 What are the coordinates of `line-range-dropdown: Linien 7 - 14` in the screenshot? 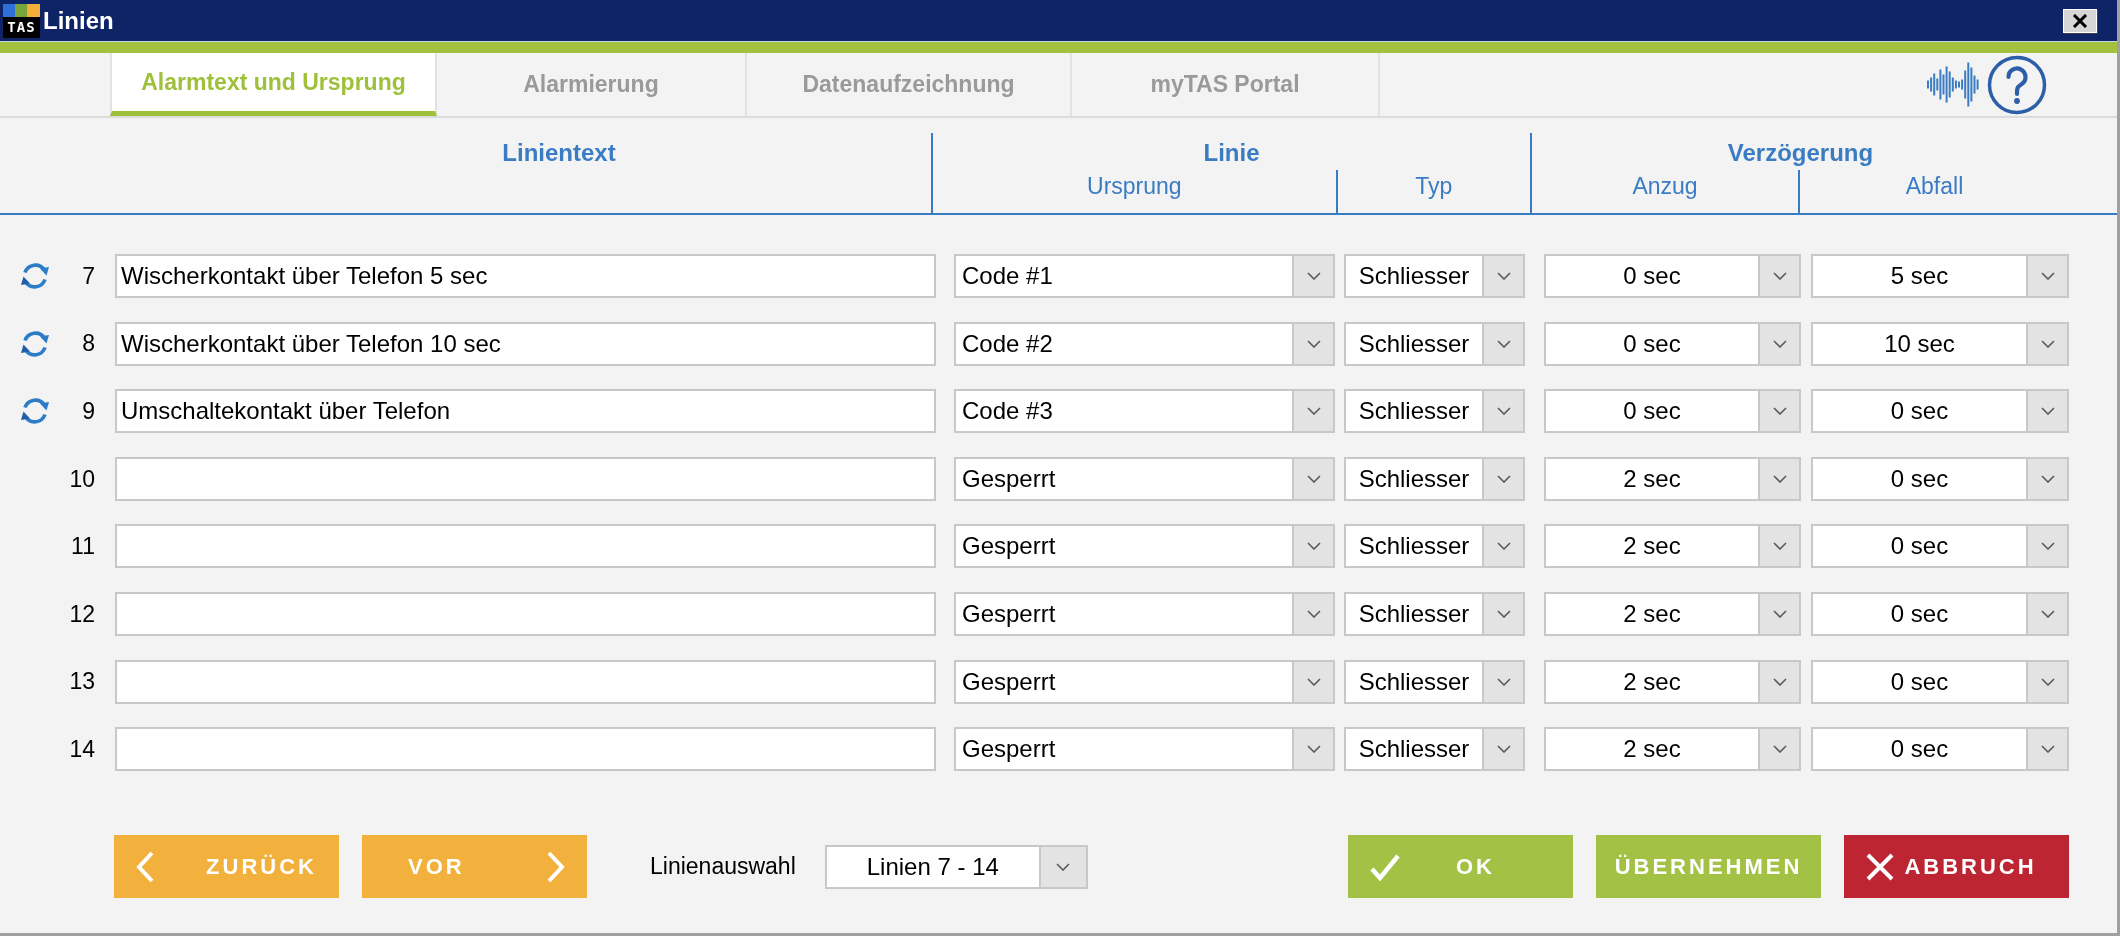 It's located at (956, 866).